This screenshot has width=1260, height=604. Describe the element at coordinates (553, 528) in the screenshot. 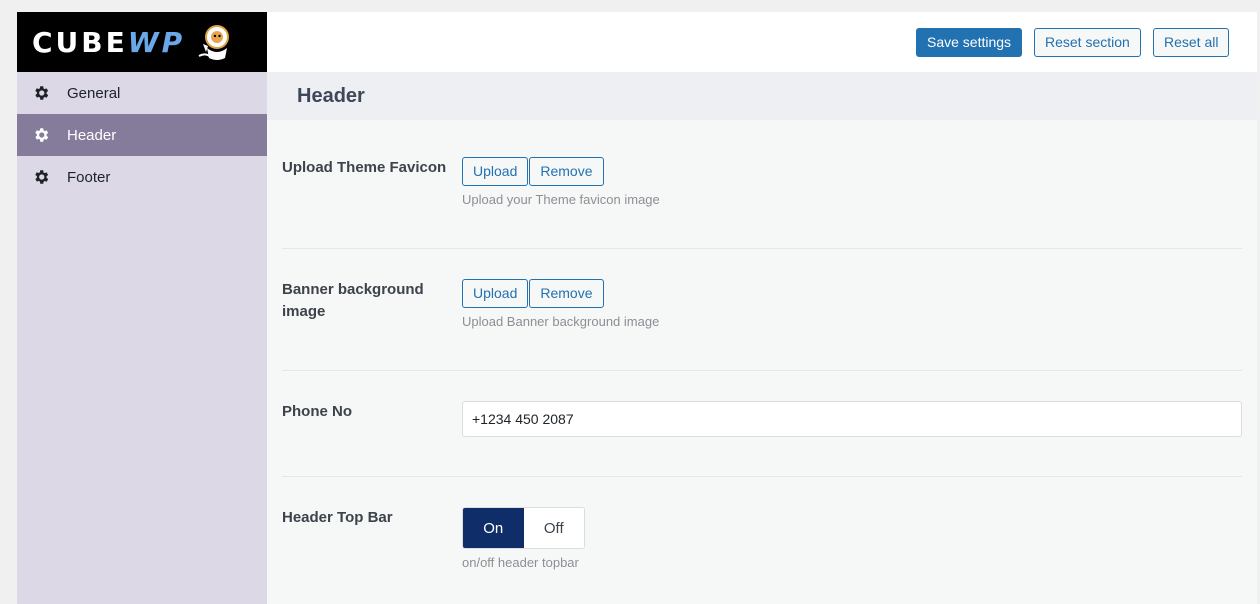

I see `toggle-off-option: Off` at that location.